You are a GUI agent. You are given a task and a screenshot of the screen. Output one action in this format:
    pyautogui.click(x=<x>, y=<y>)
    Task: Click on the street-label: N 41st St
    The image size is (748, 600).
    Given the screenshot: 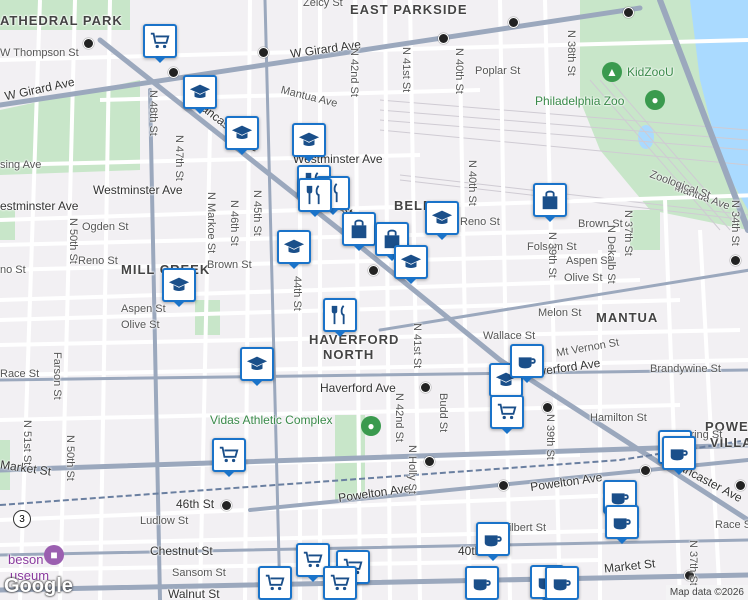 What is the action you would take?
    pyautogui.click(x=406, y=70)
    